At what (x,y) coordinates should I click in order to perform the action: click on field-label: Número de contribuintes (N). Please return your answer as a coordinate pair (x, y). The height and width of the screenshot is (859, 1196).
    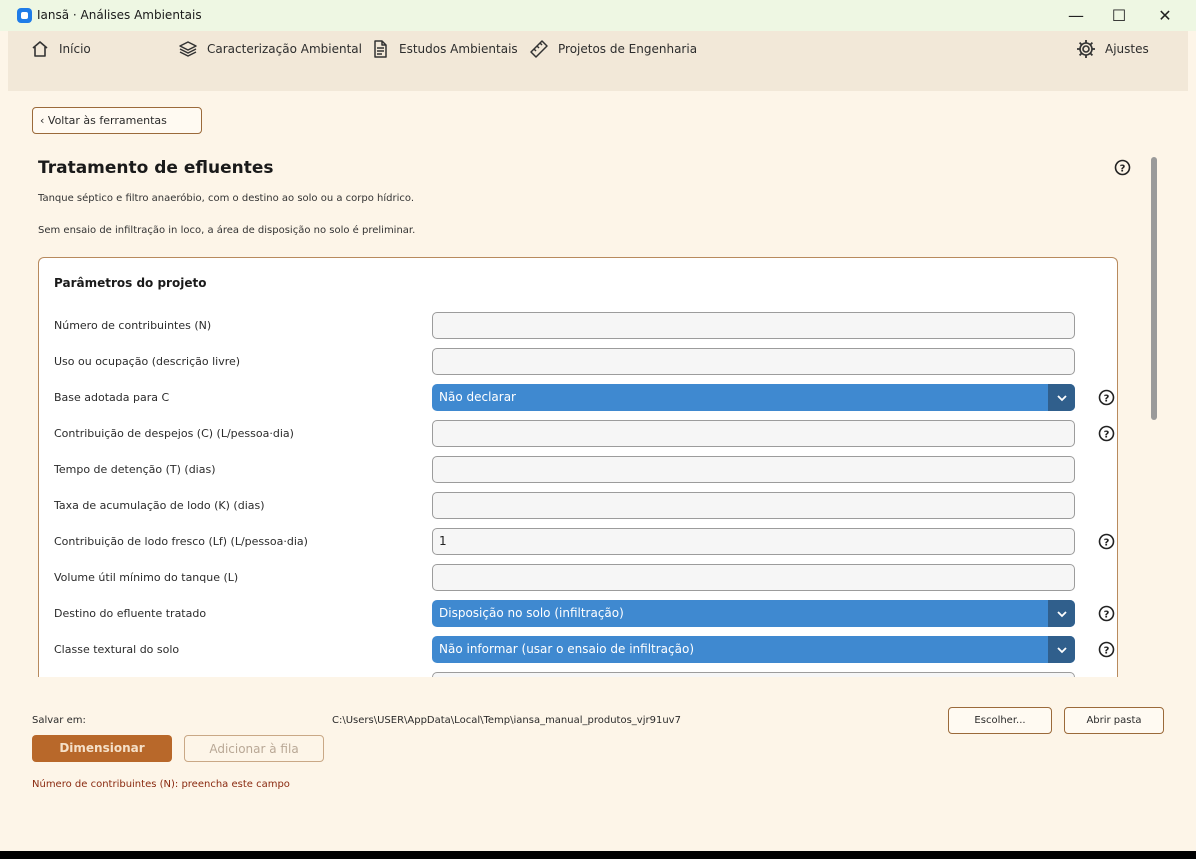
    Looking at the image, I should click on (133, 325).